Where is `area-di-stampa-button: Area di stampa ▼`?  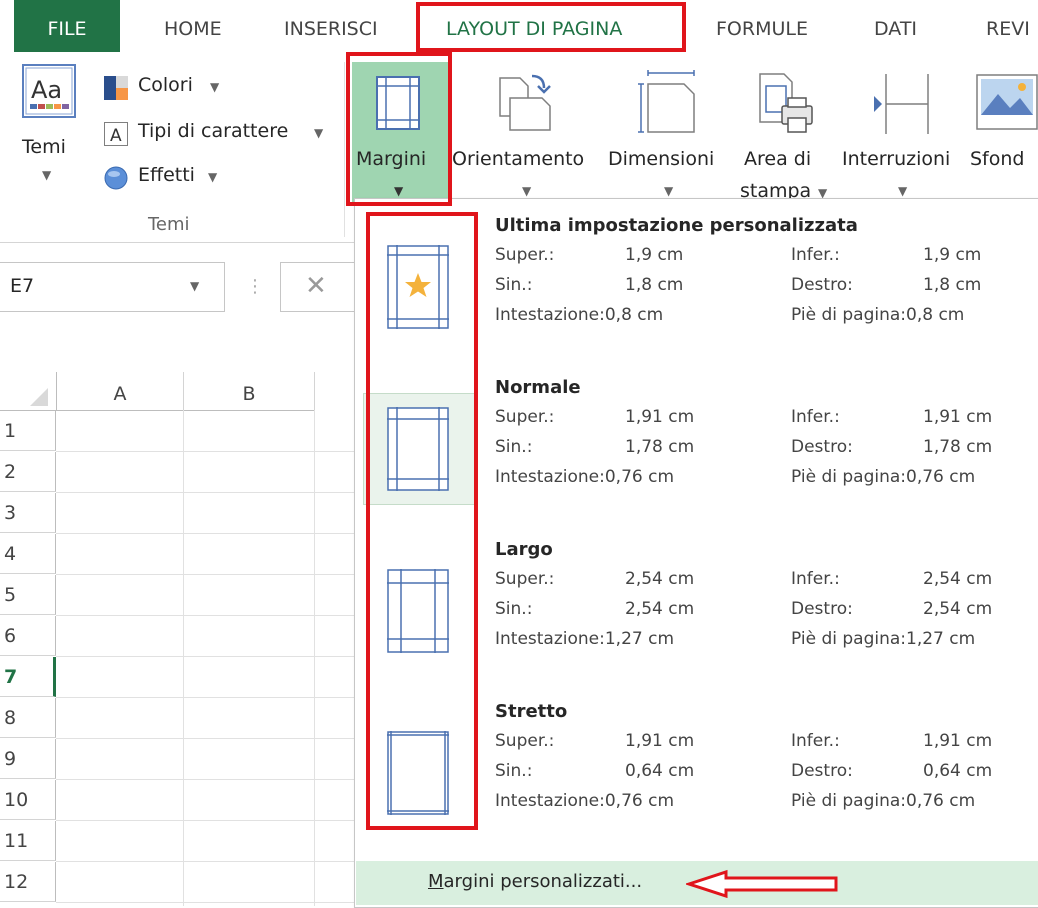 area-di-stampa-button: Area di stampa ▼ is located at coordinates (786, 137).